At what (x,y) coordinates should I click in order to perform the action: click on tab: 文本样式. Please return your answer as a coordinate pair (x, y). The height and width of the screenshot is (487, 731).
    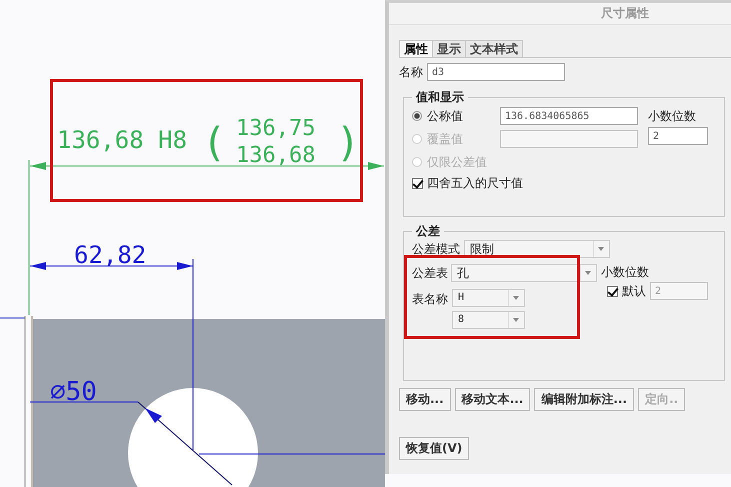
    Looking at the image, I should click on (494, 48).